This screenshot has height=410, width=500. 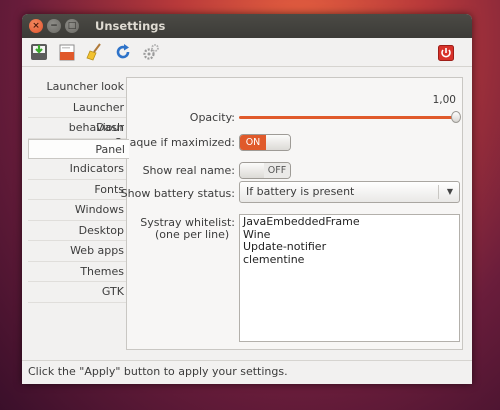 I want to click on systray-whitelist-hint: (one per line), so click(x=192, y=234).